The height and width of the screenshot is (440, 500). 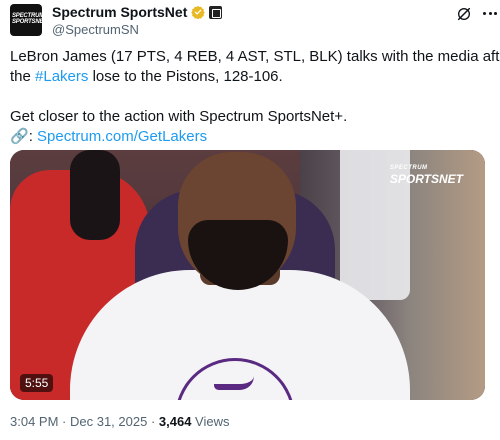 What do you see at coordinates (61, 76) in the screenshot?
I see `hashtag-link: #Lakers` at bounding box center [61, 76].